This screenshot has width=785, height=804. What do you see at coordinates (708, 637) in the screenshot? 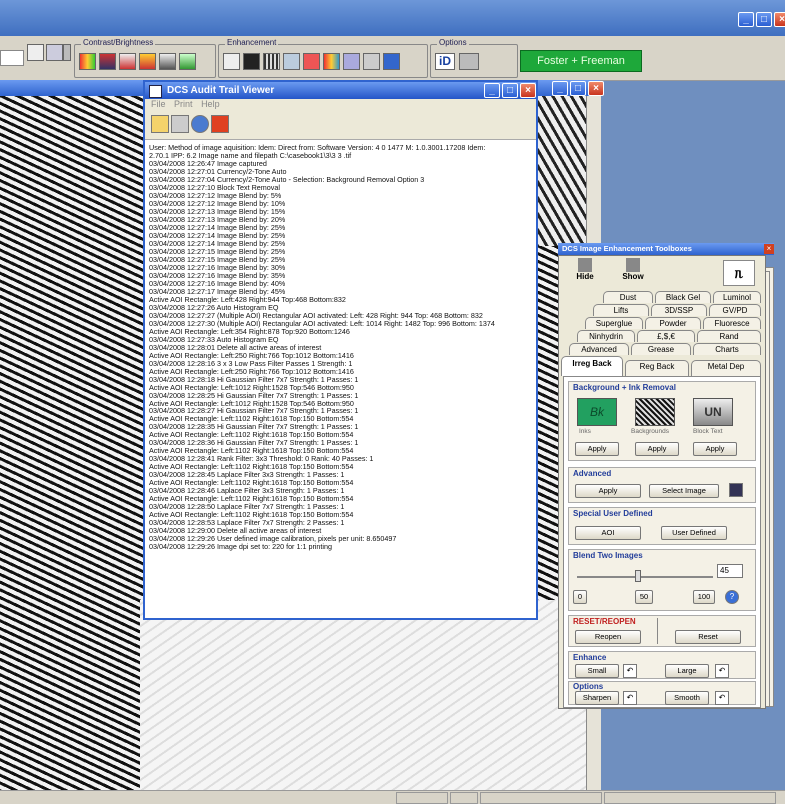
I see `reset-button: Reset` at bounding box center [708, 637].